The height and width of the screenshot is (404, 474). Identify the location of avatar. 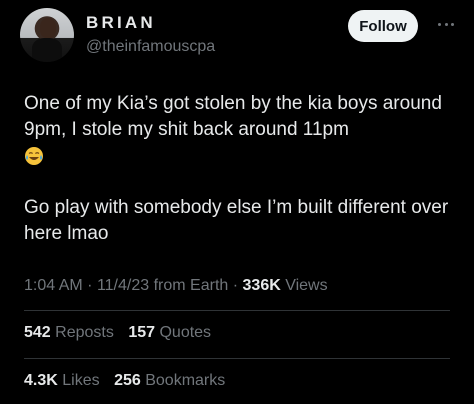
(47, 35).